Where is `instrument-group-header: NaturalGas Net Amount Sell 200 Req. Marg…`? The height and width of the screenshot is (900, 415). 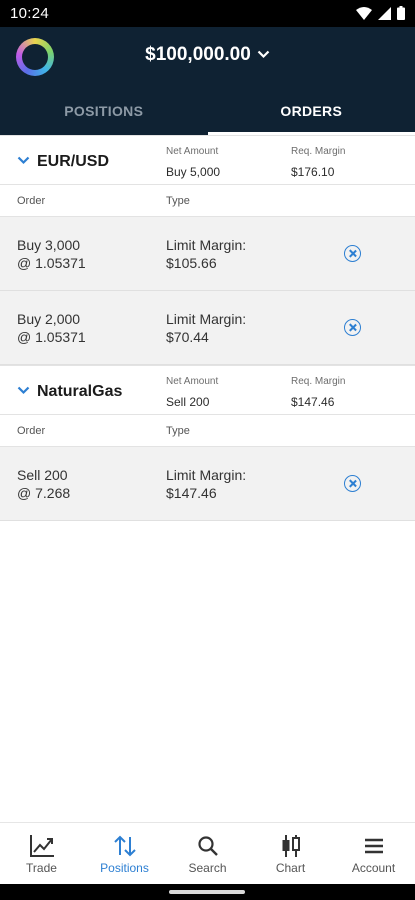 instrument-group-header: NaturalGas Net Amount Sell 200 Req. Marg… is located at coordinates (207, 390).